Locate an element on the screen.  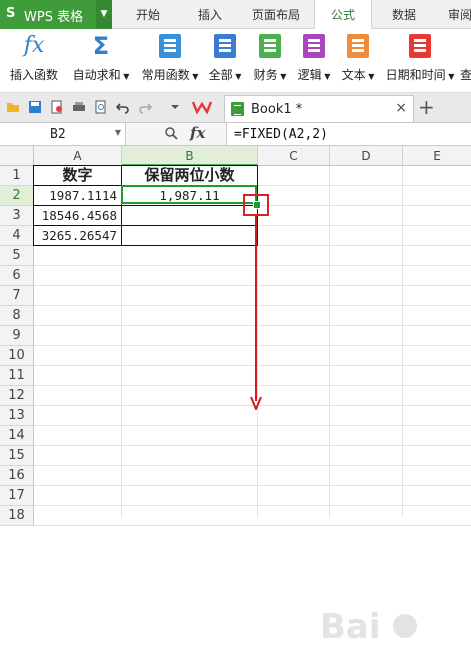
logic-functions-button: 逻辑 ▼ is located at coordinates (314, 58).